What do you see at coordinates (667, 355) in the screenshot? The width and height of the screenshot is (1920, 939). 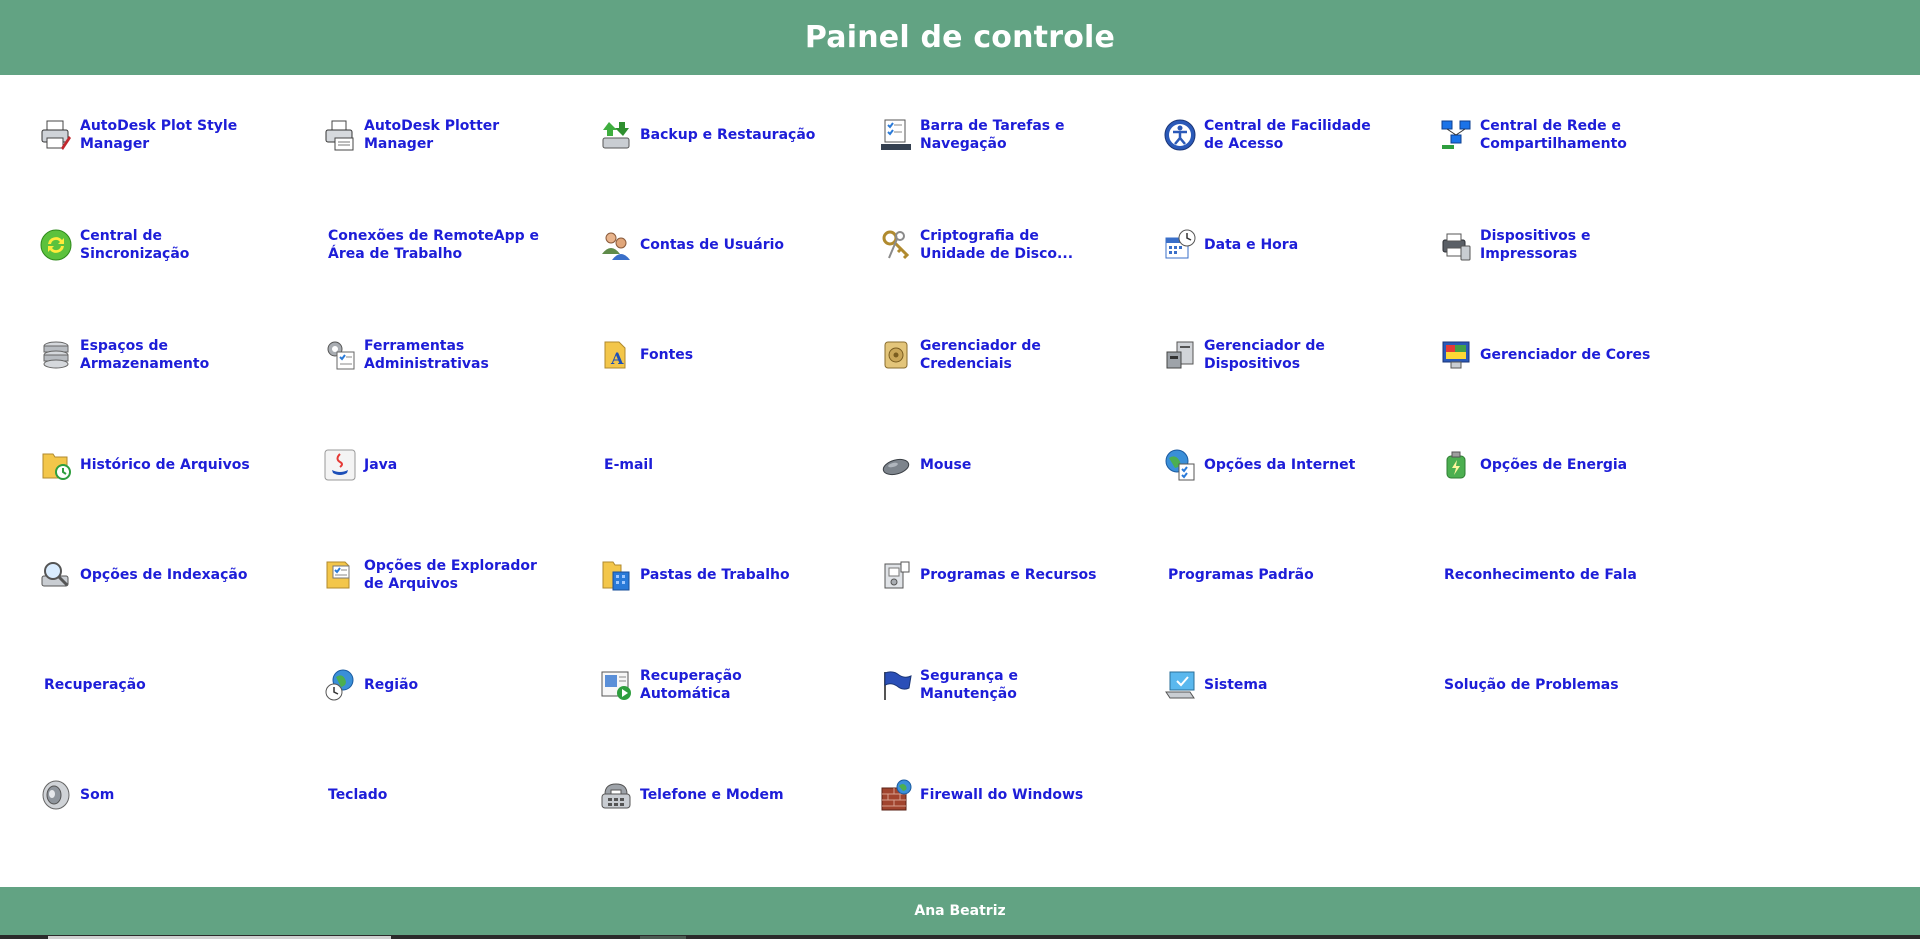 I see `control-panel-item-label: Fontes` at bounding box center [667, 355].